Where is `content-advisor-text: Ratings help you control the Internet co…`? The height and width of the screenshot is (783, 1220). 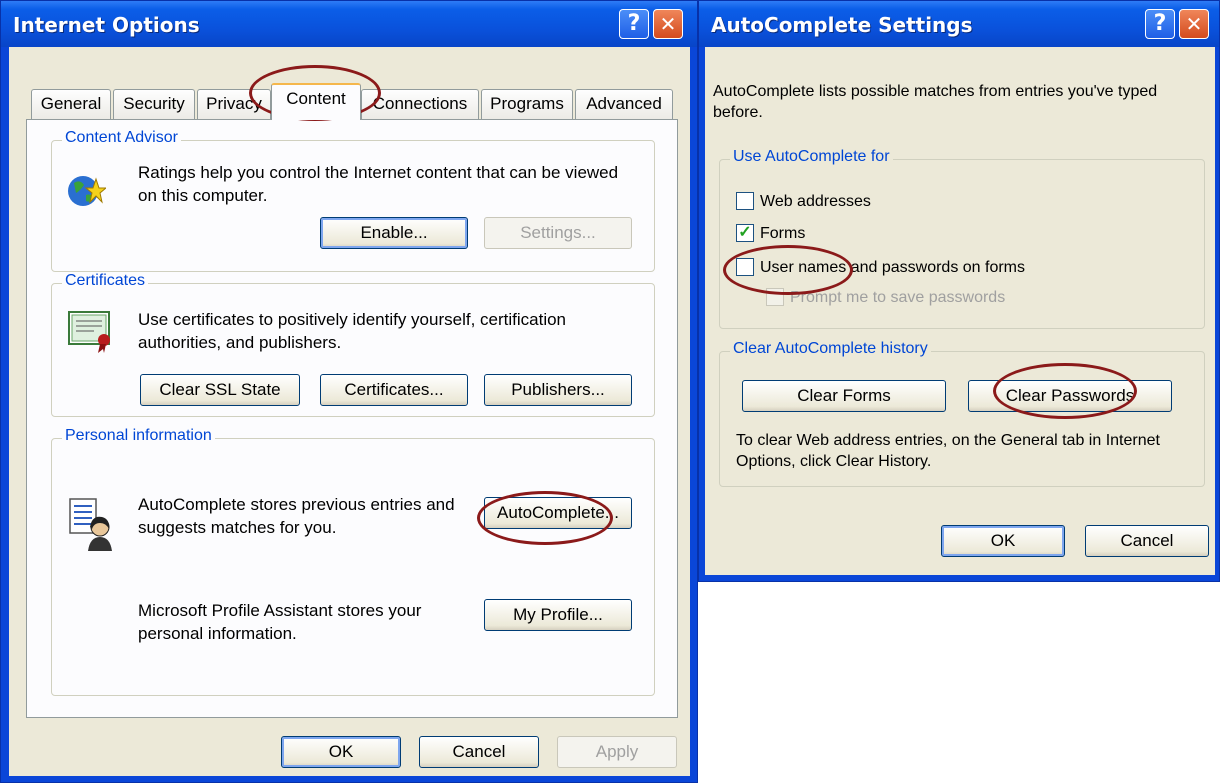 content-advisor-text: Ratings help you control the Internet co… is located at coordinates (378, 184).